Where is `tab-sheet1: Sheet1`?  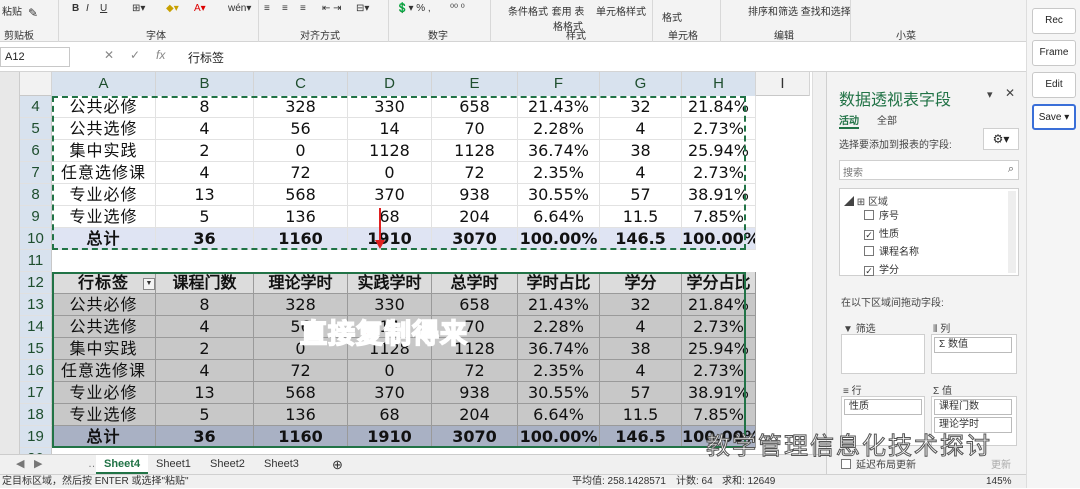 tab-sheet1: Sheet1 is located at coordinates (173, 464).